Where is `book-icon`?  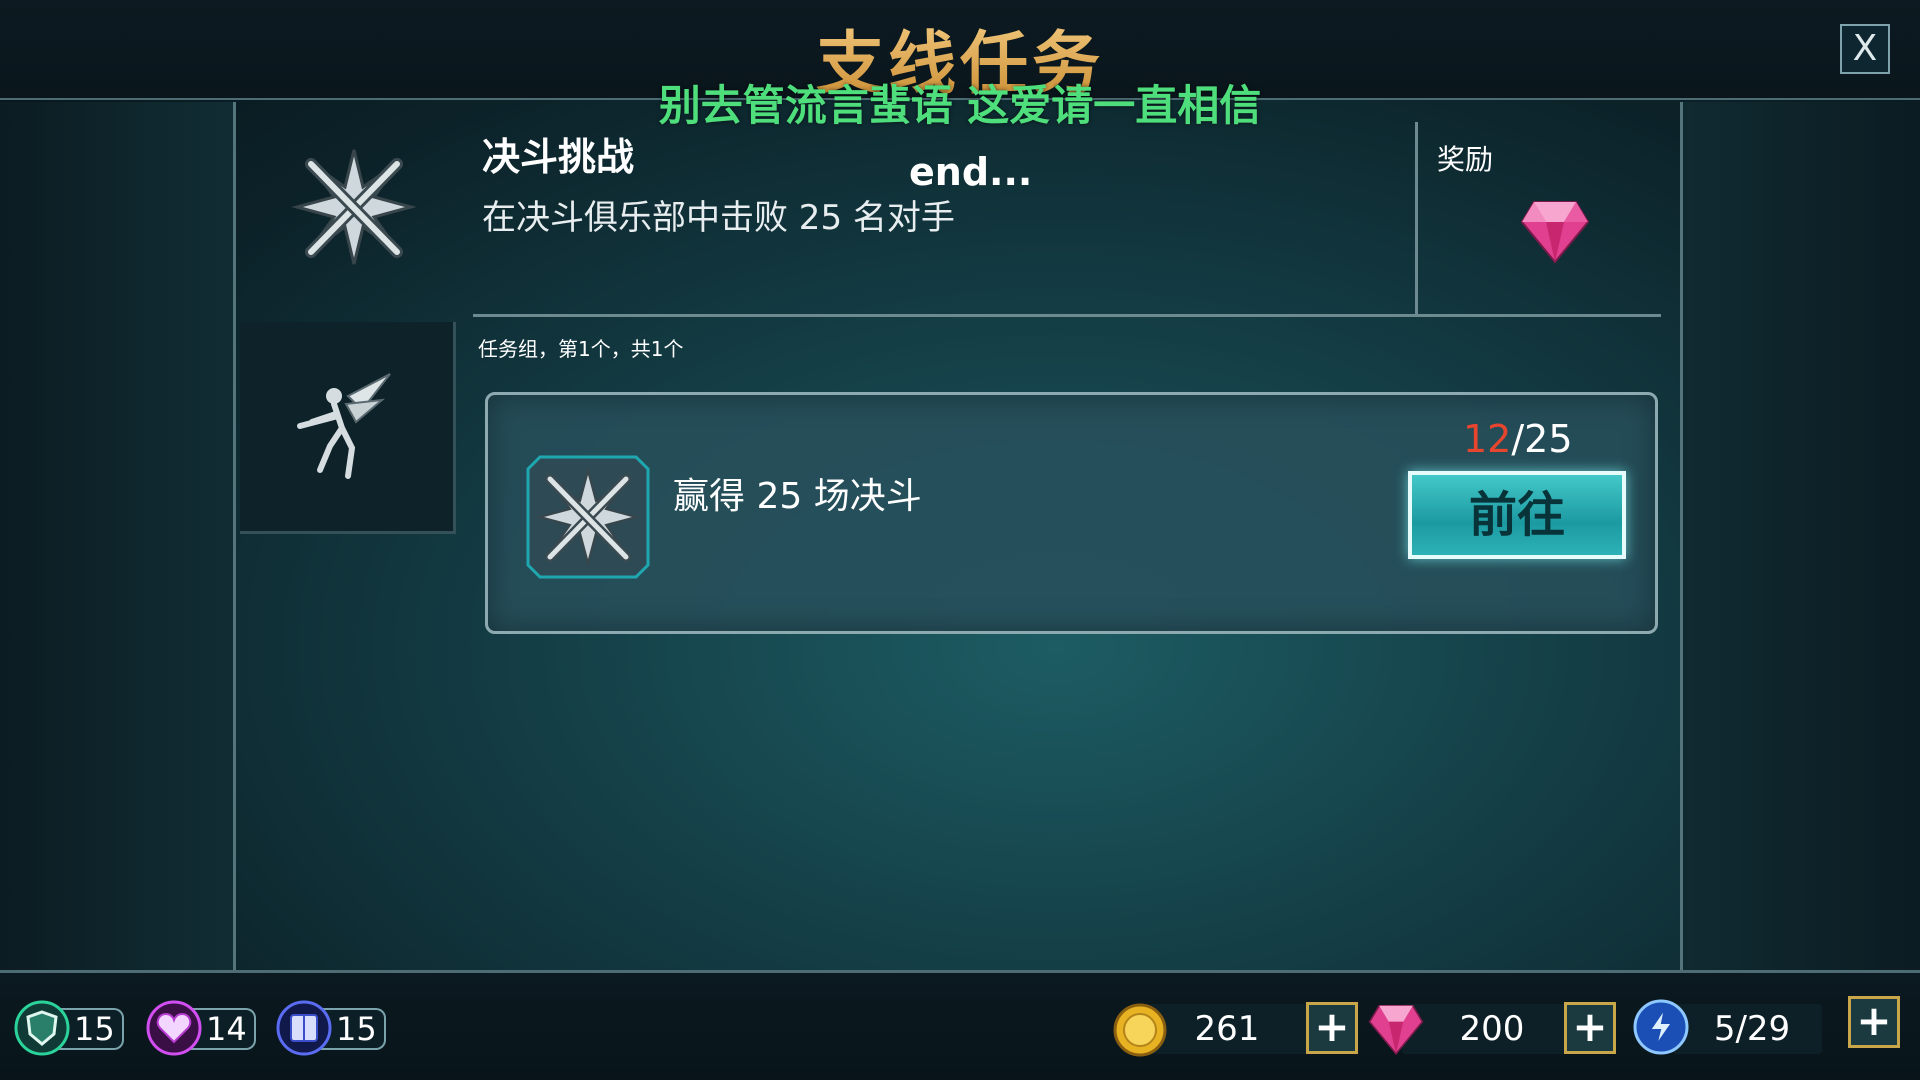 book-icon is located at coordinates (304, 1028).